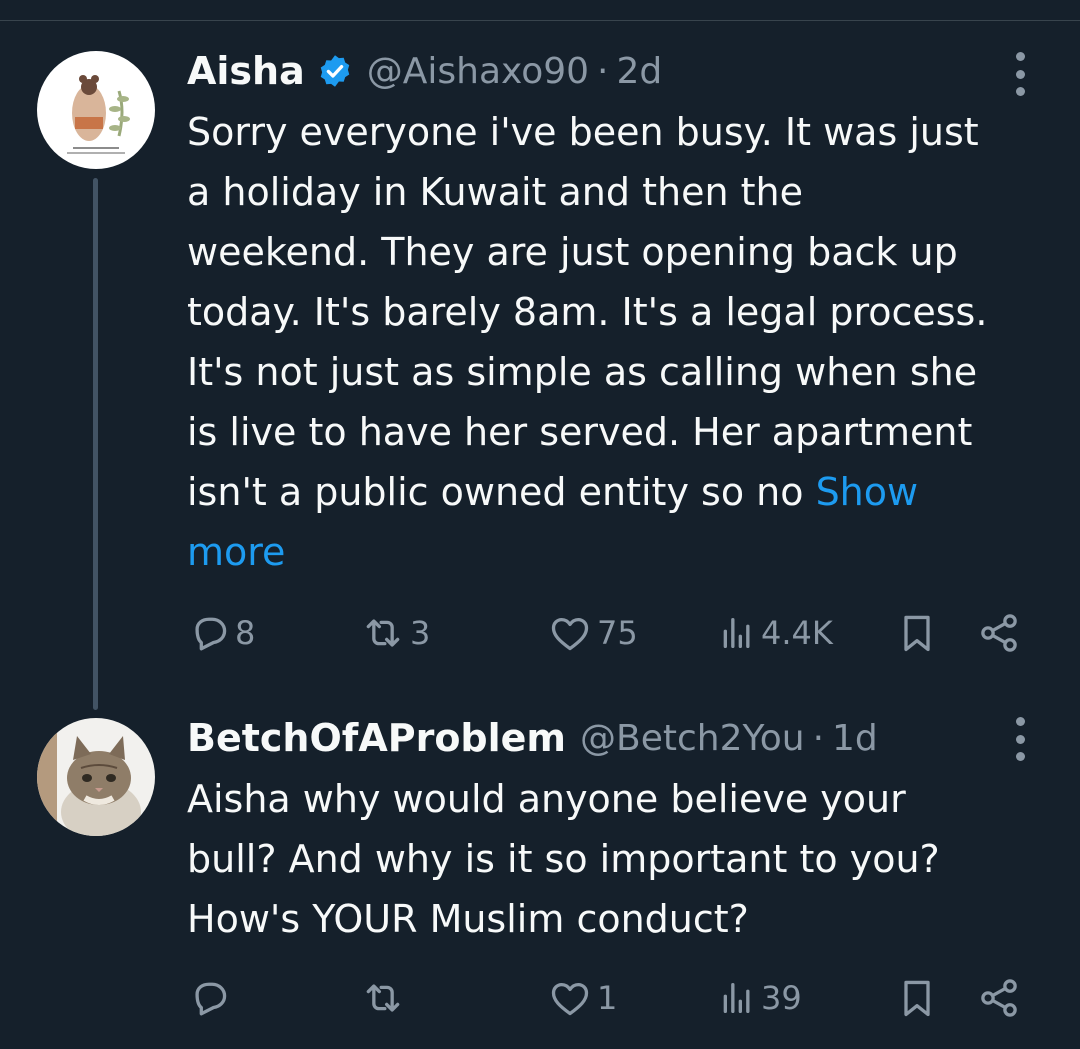 This screenshot has width=1080, height=1049. Describe the element at coordinates (607, 998) in the screenshot. I see `like-count: 1` at that location.